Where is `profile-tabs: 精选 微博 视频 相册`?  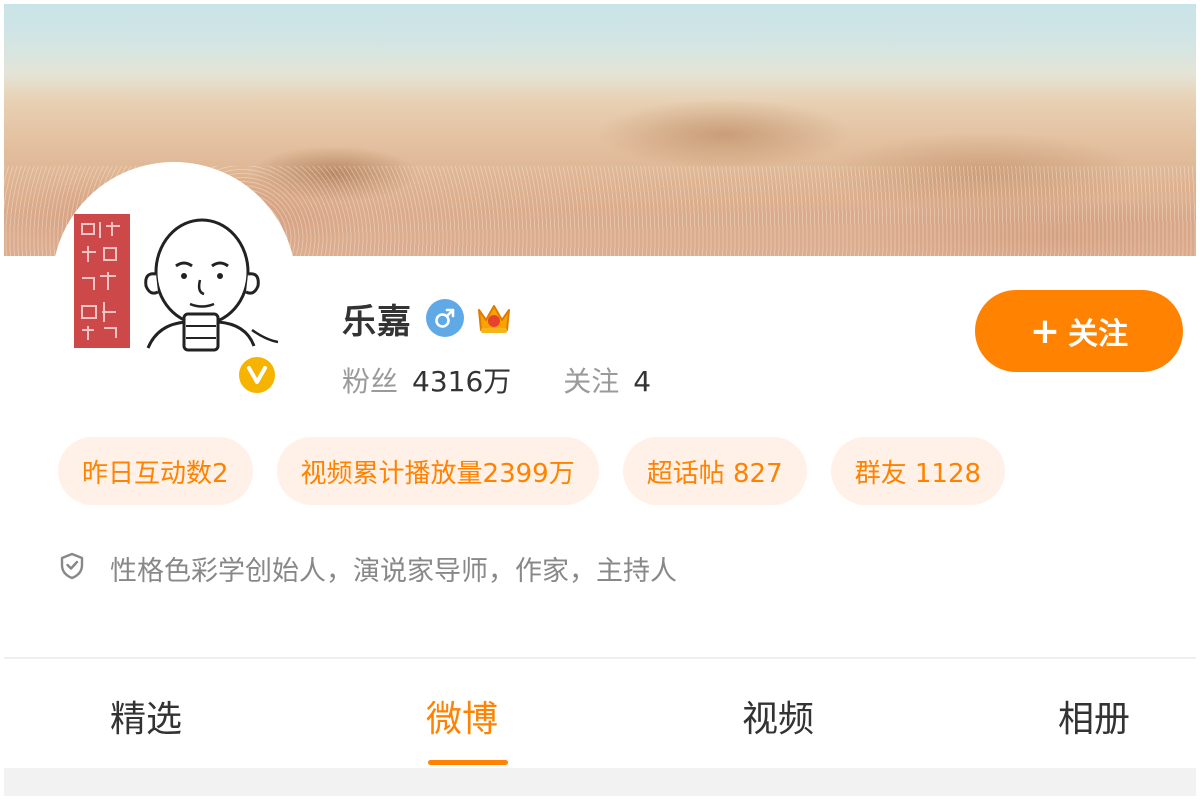
profile-tabs: 精选 微博 视频 相册 is located at coordinates (600, 714).